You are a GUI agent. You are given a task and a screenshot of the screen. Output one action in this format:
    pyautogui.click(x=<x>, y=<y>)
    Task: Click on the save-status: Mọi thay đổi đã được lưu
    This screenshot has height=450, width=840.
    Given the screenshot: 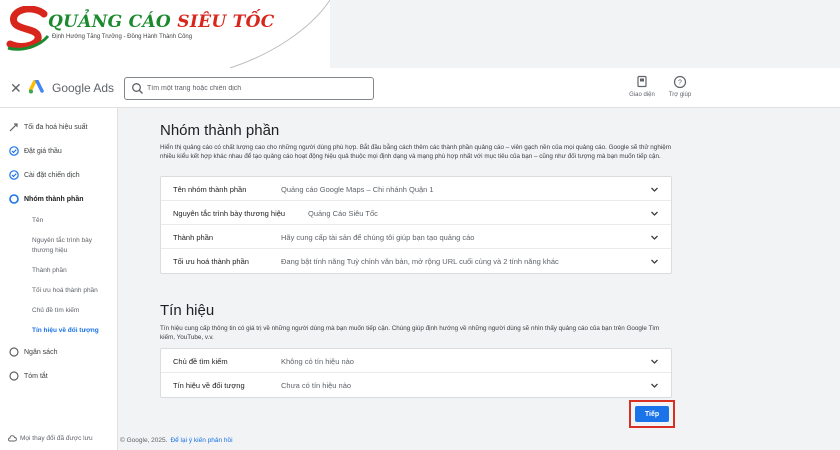 What is the action you would take?
    pyautogui.click(x=50, y=438)
    